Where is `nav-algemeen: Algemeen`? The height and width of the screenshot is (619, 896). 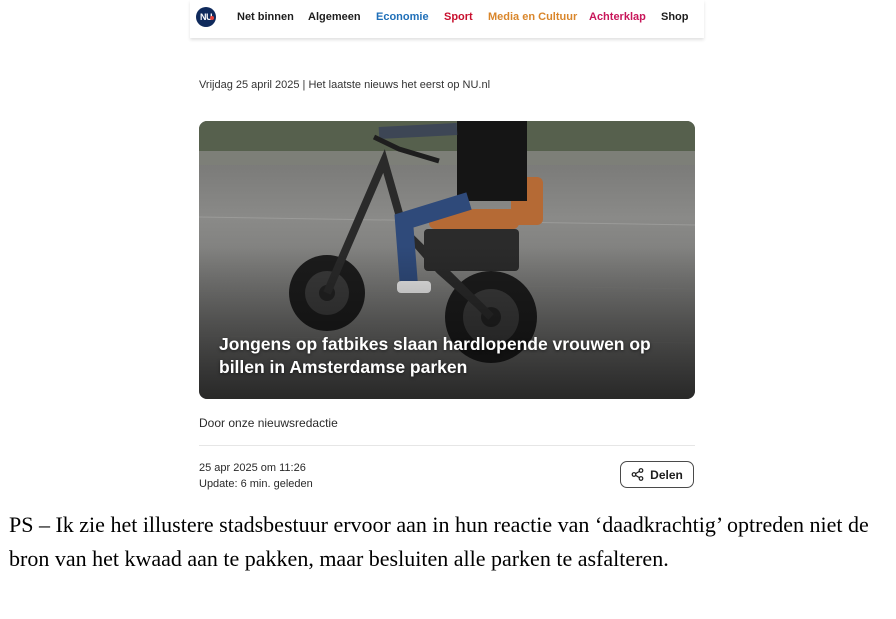
nav-algemeen: Algemeen is located at coordinates (334, 17).